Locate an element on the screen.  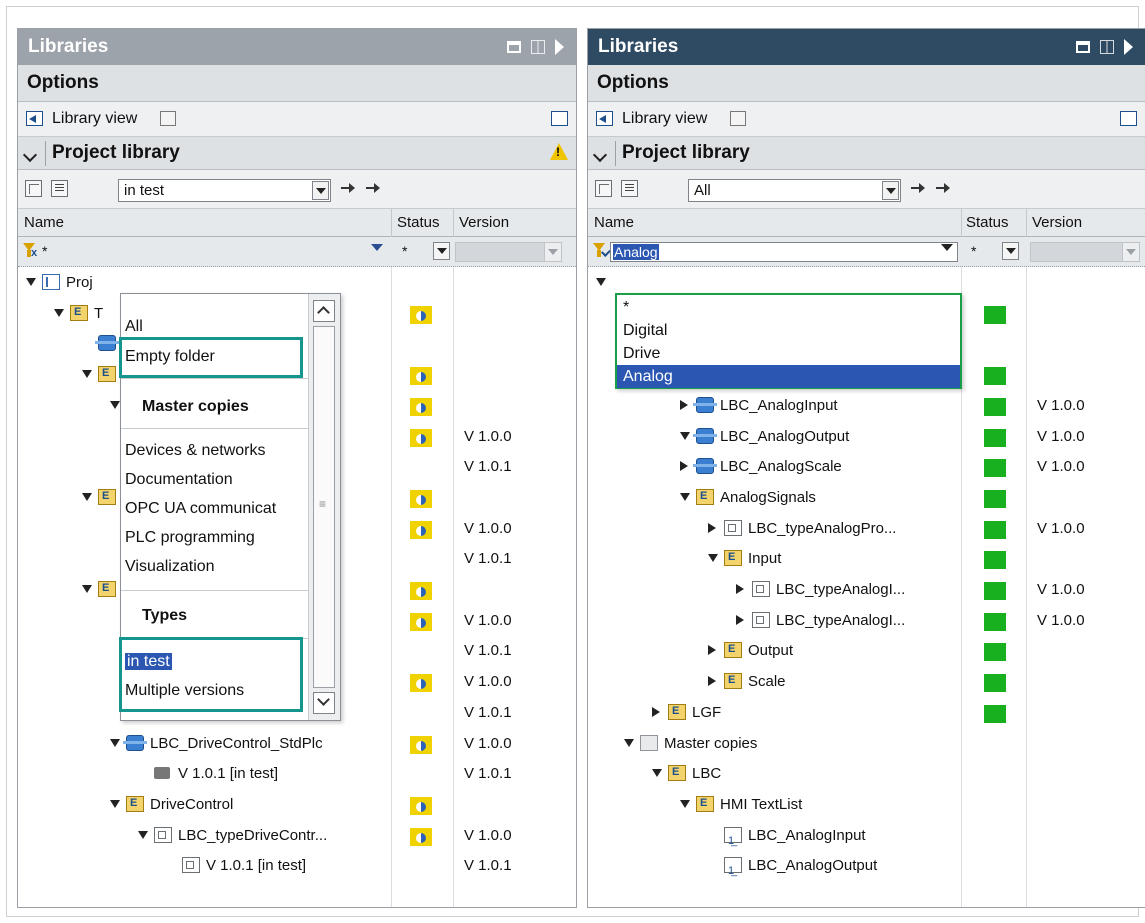
tree-row: DriveControl is located at coordinates (297, 804).